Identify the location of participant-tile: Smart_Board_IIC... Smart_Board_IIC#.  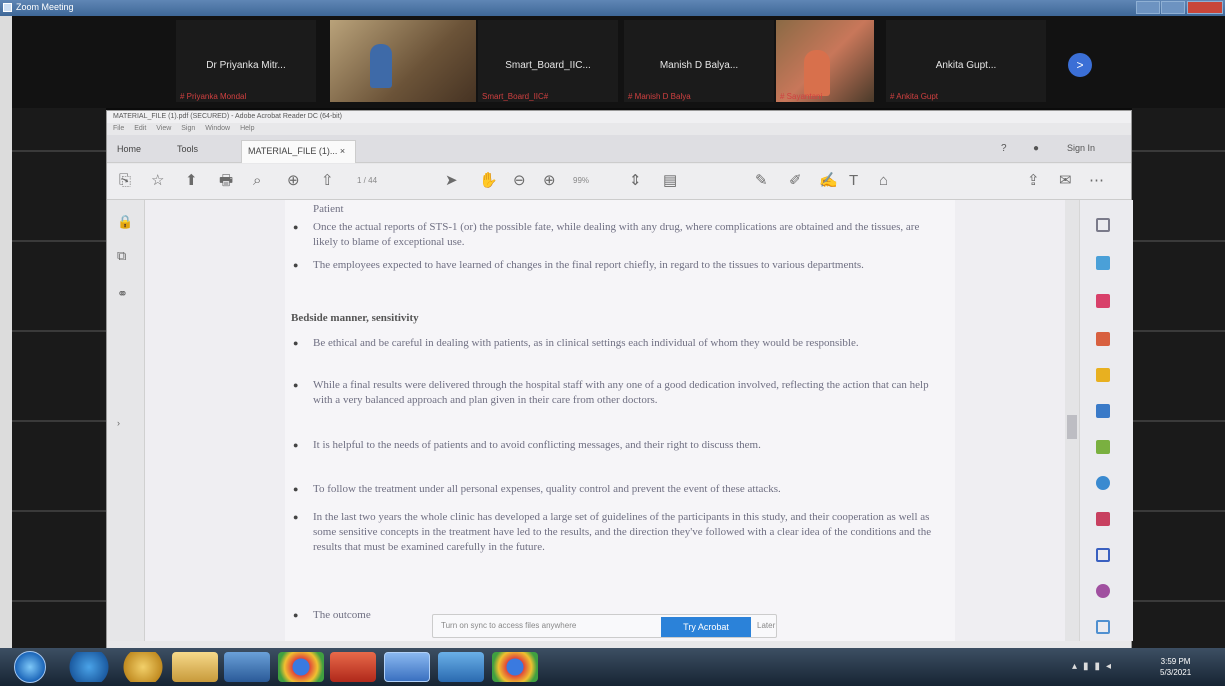
(548, 61).